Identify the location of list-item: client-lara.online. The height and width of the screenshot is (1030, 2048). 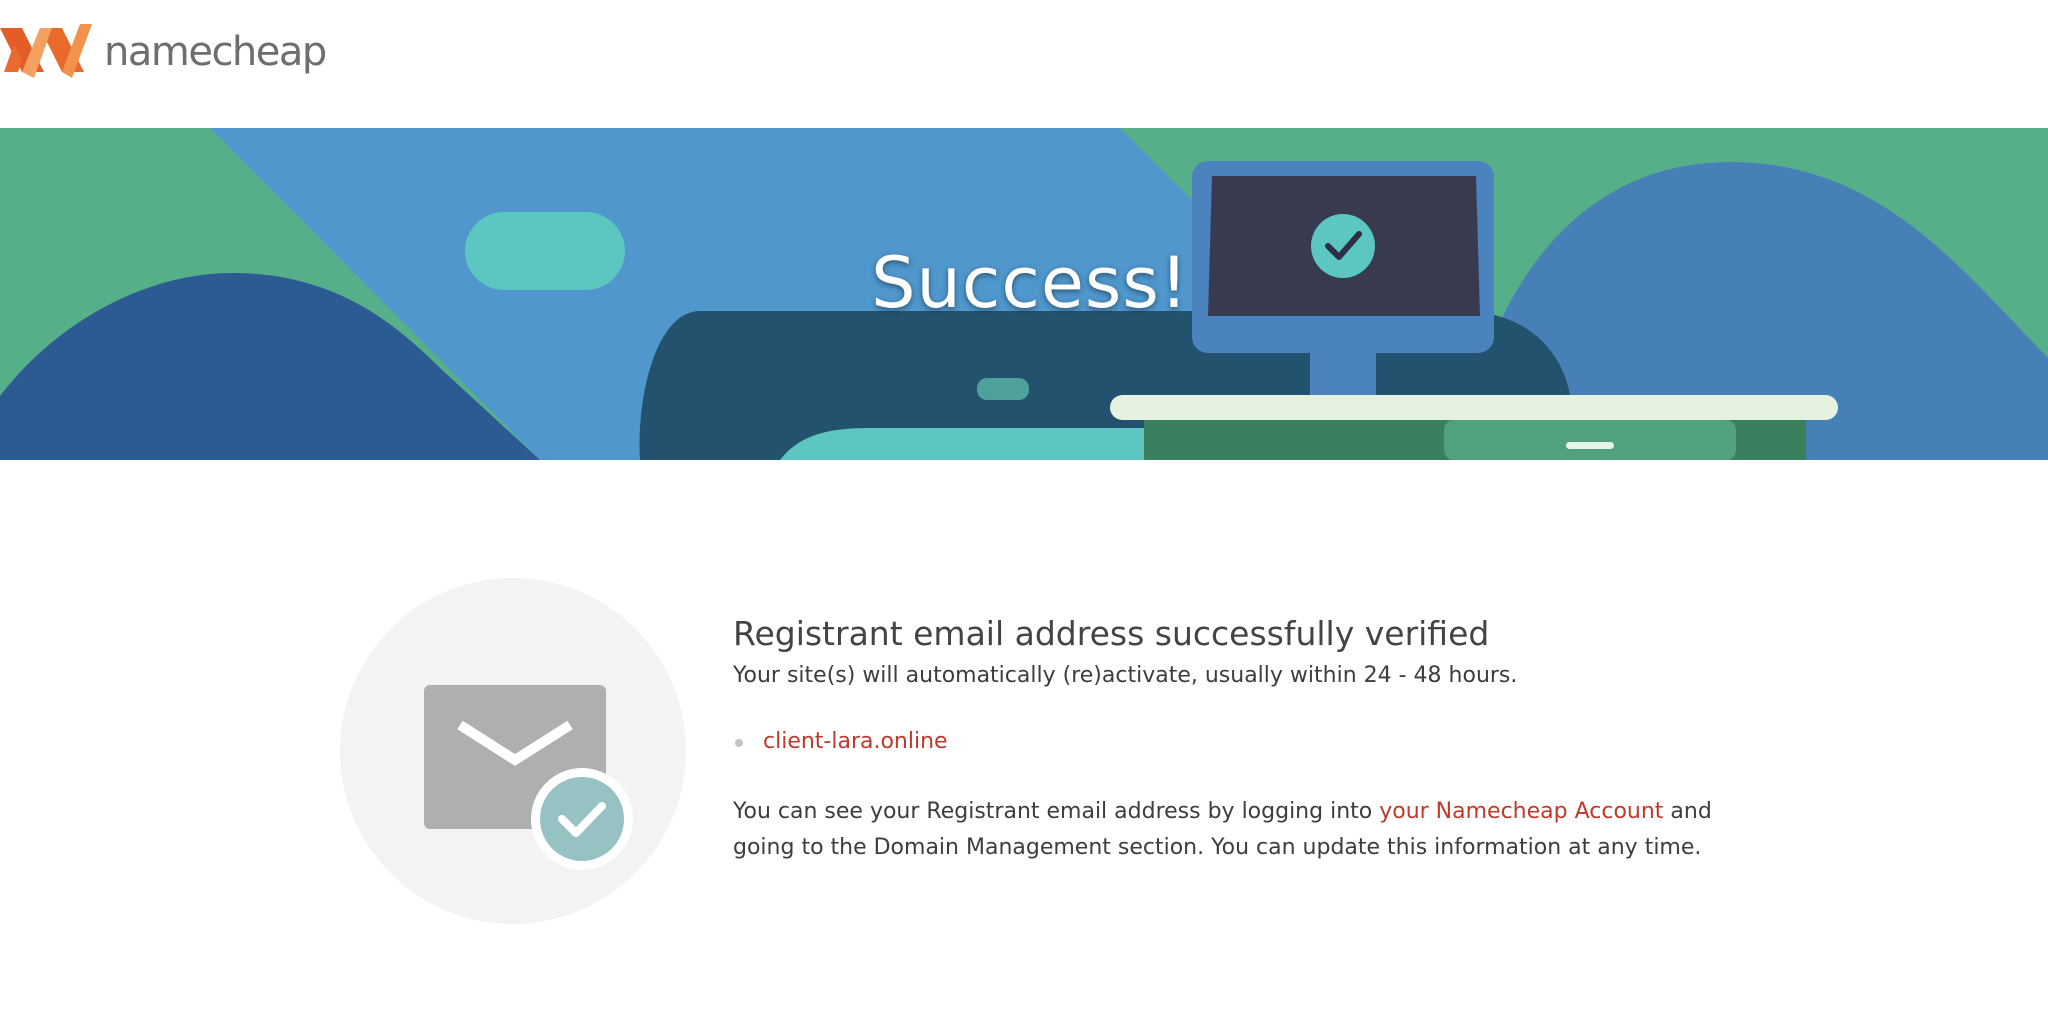
(1233, 742).